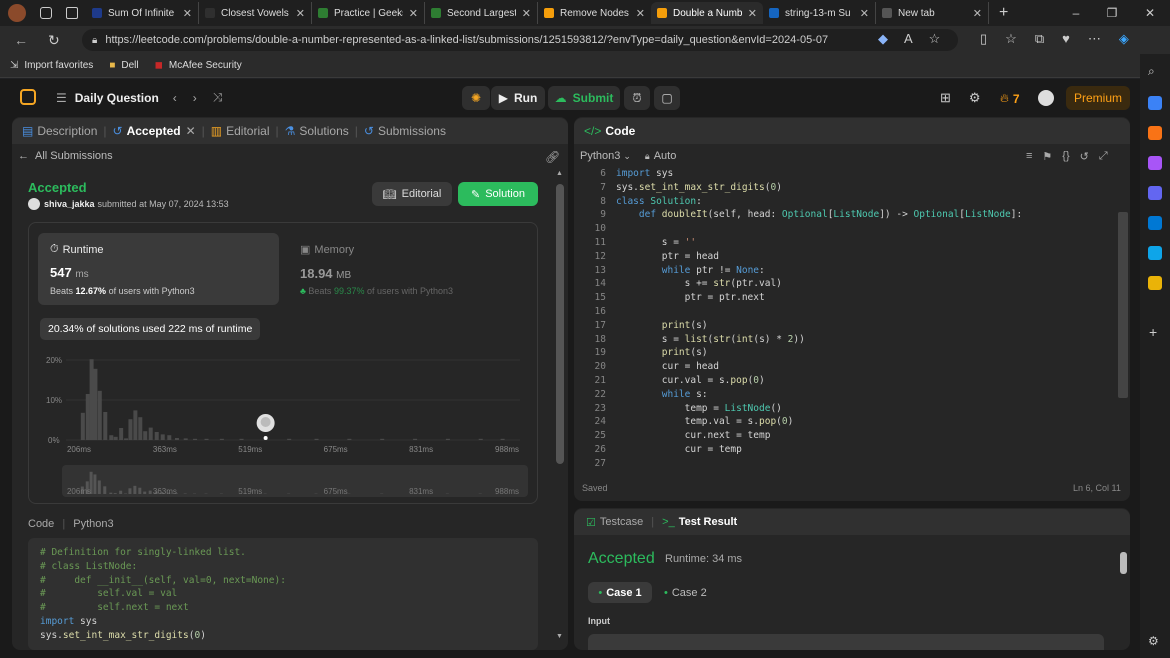 The height and width of the screenshot is (658, 1170). I want to click on code-line: 12 ptr = head, so click(847, 257).